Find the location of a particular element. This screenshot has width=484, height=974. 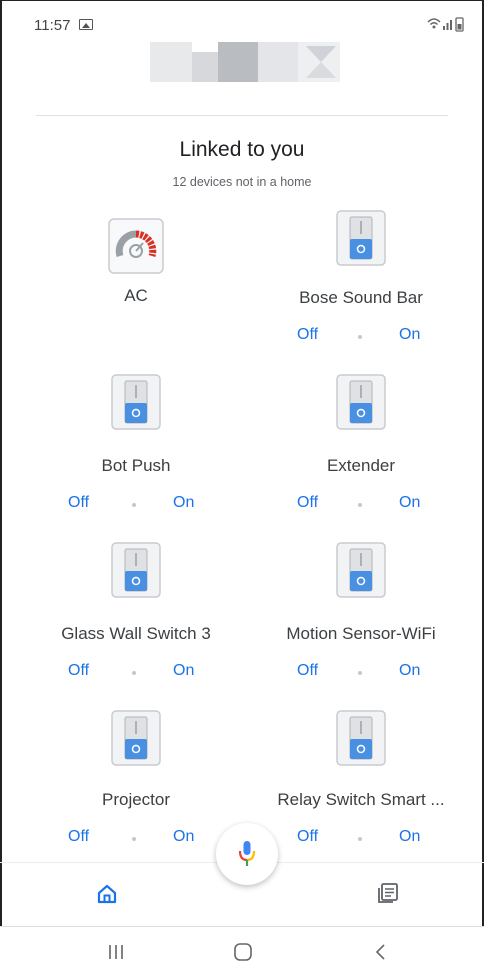

system-status-icons is located at coordinates (445, 24).